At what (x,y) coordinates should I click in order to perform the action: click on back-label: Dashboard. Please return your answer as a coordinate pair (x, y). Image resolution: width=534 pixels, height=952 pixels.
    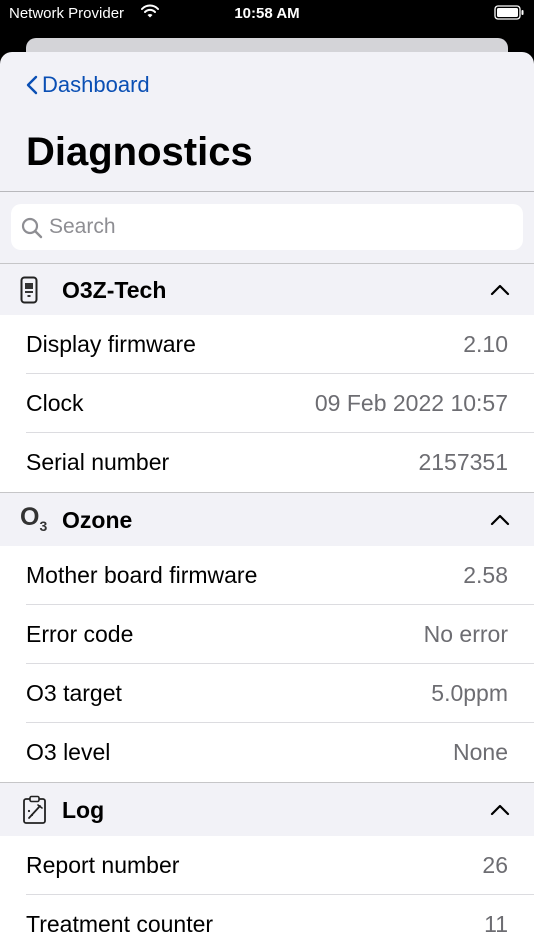
    Looking at the image, I should click on (96, 84).